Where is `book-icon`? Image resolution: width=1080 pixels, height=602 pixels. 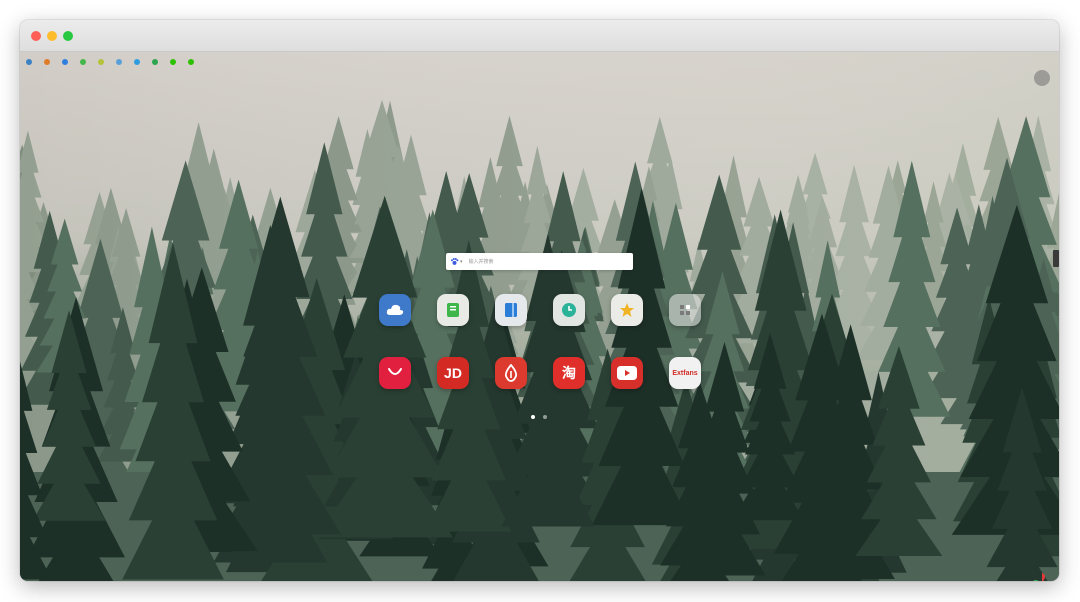 book-icon is located at coordinates (511, 310).